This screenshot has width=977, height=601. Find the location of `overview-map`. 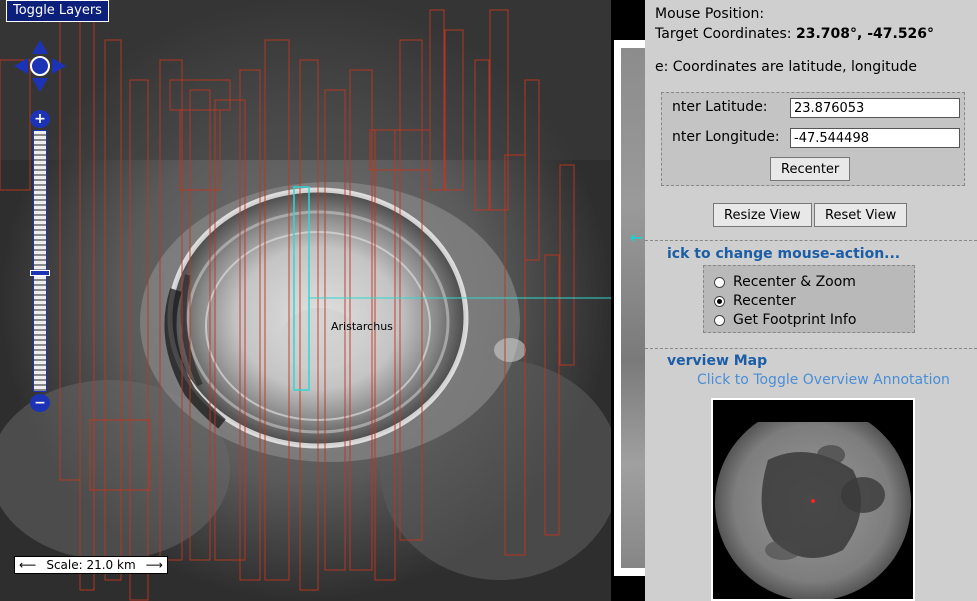

overview-map is located at coordinates (813, 499).